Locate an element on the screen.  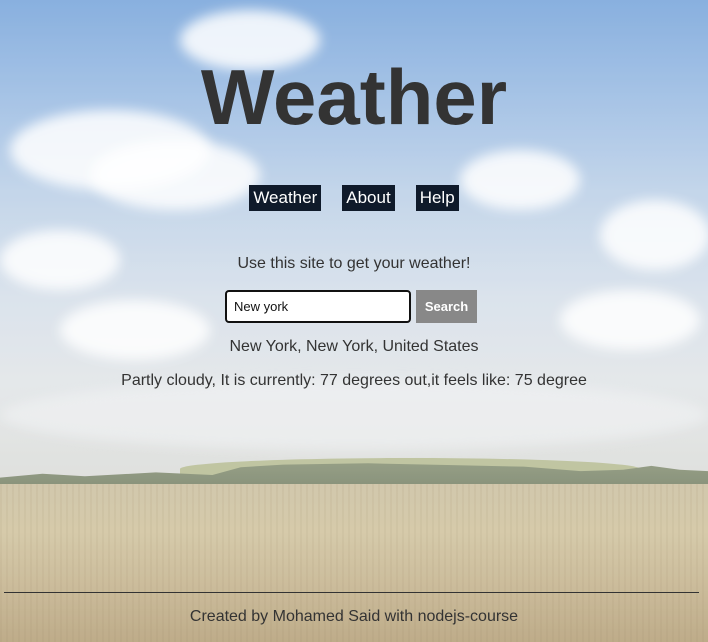
intro-text: Use this site to get your weather! is located at coordinates (354, 263).